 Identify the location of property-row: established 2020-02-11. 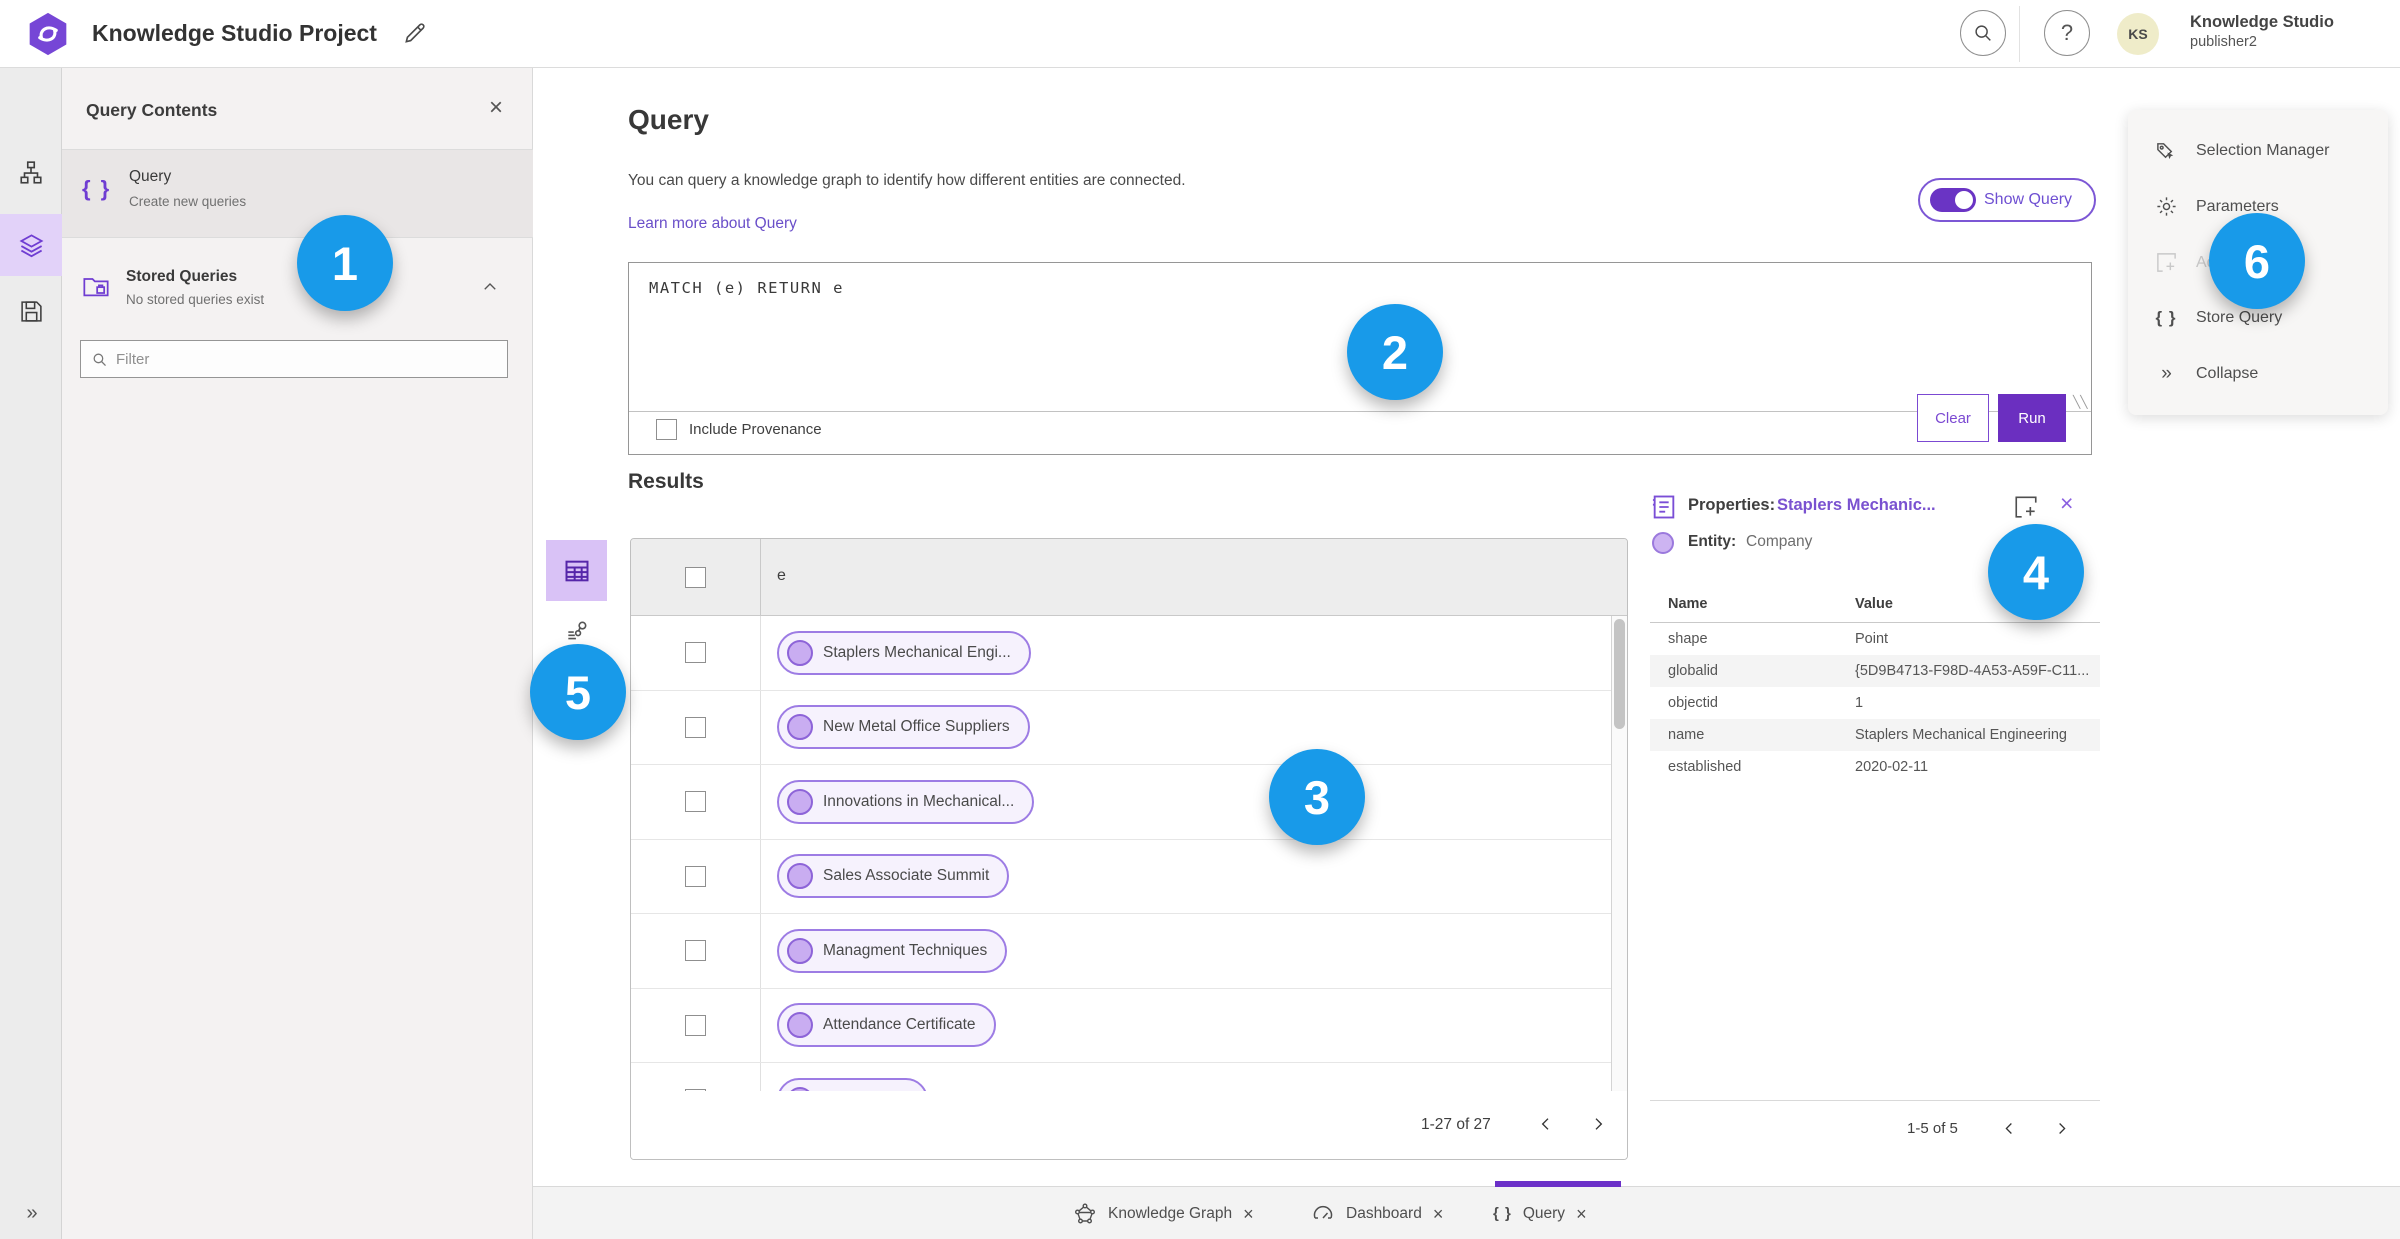
(1875, 767).